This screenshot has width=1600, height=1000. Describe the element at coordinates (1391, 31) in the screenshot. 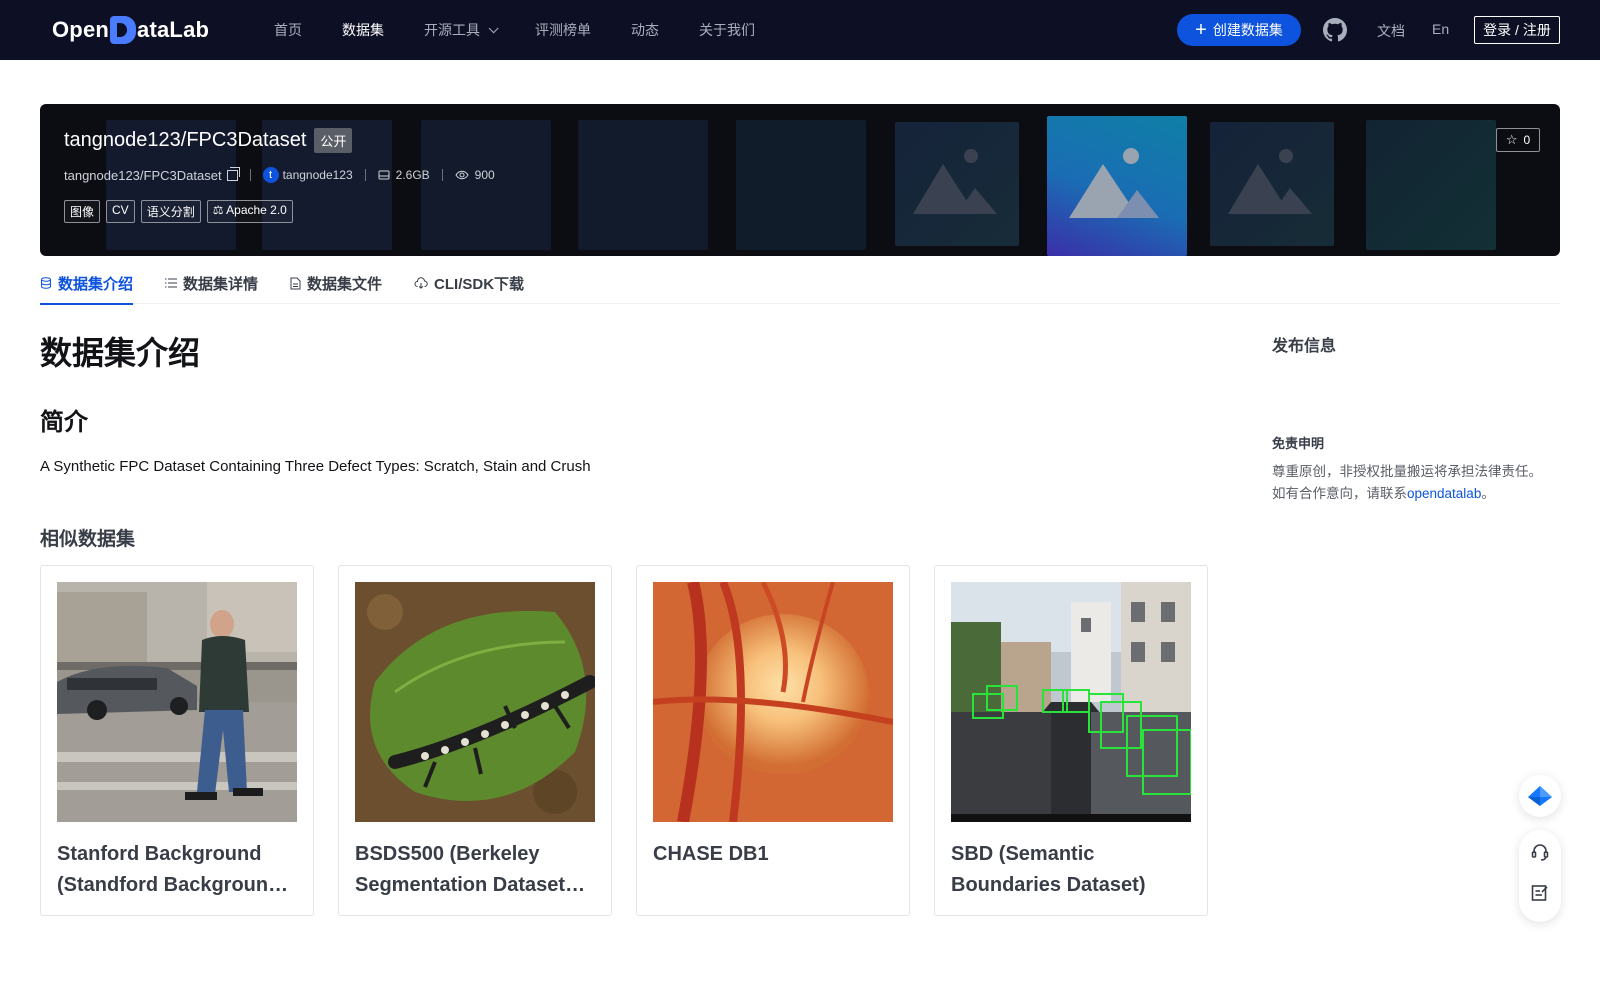

I see `docs-link: 文档` at that location.